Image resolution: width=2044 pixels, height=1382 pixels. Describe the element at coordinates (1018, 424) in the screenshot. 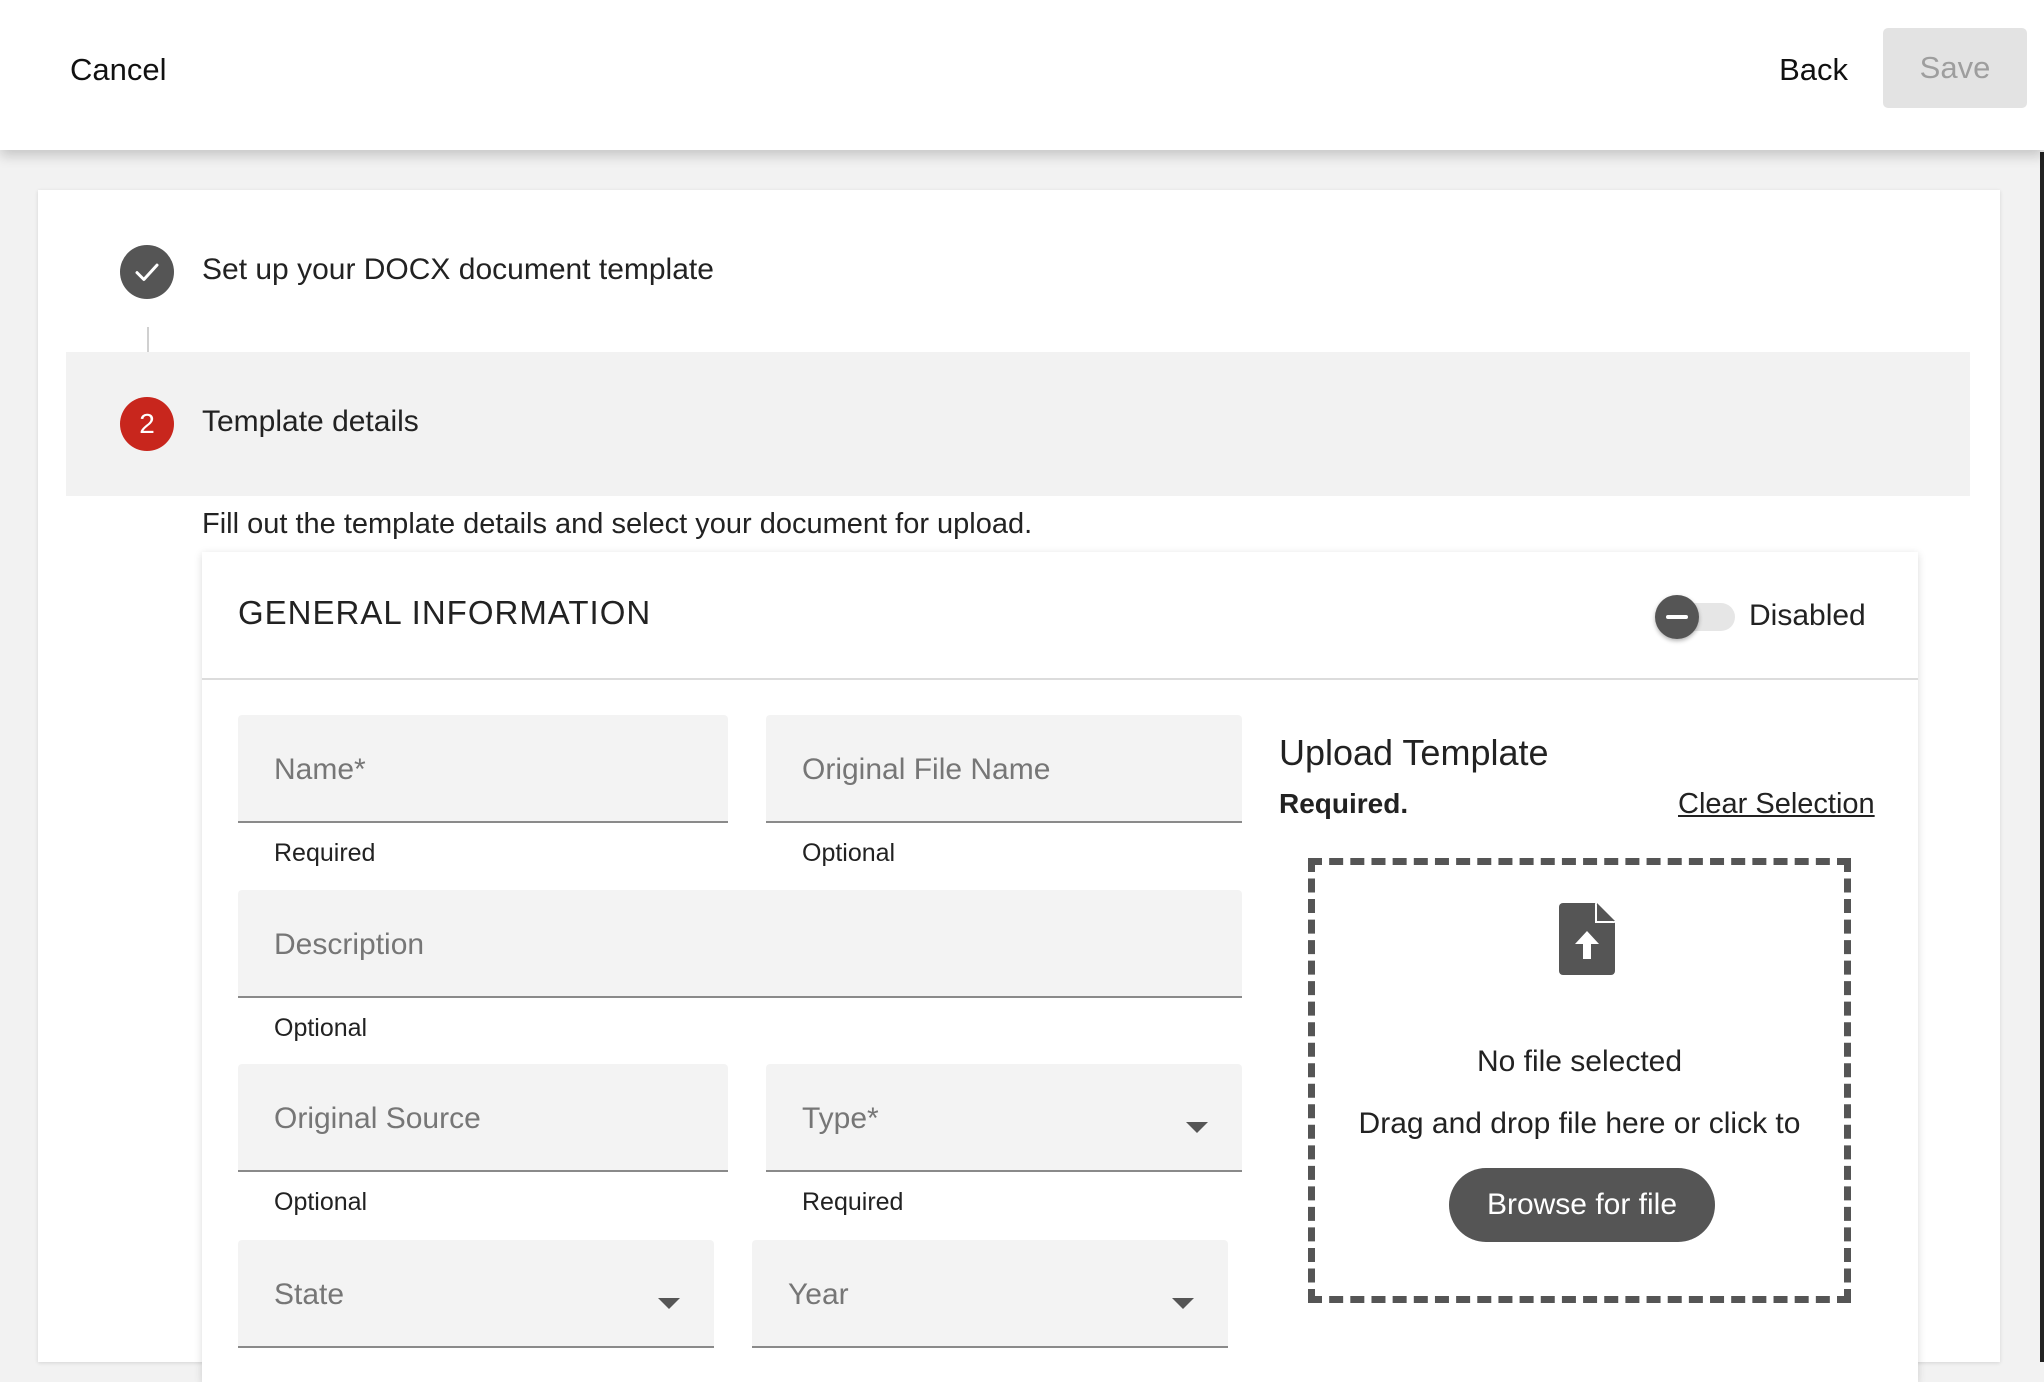

I see `step-template-details: 2 Template details` at that location.